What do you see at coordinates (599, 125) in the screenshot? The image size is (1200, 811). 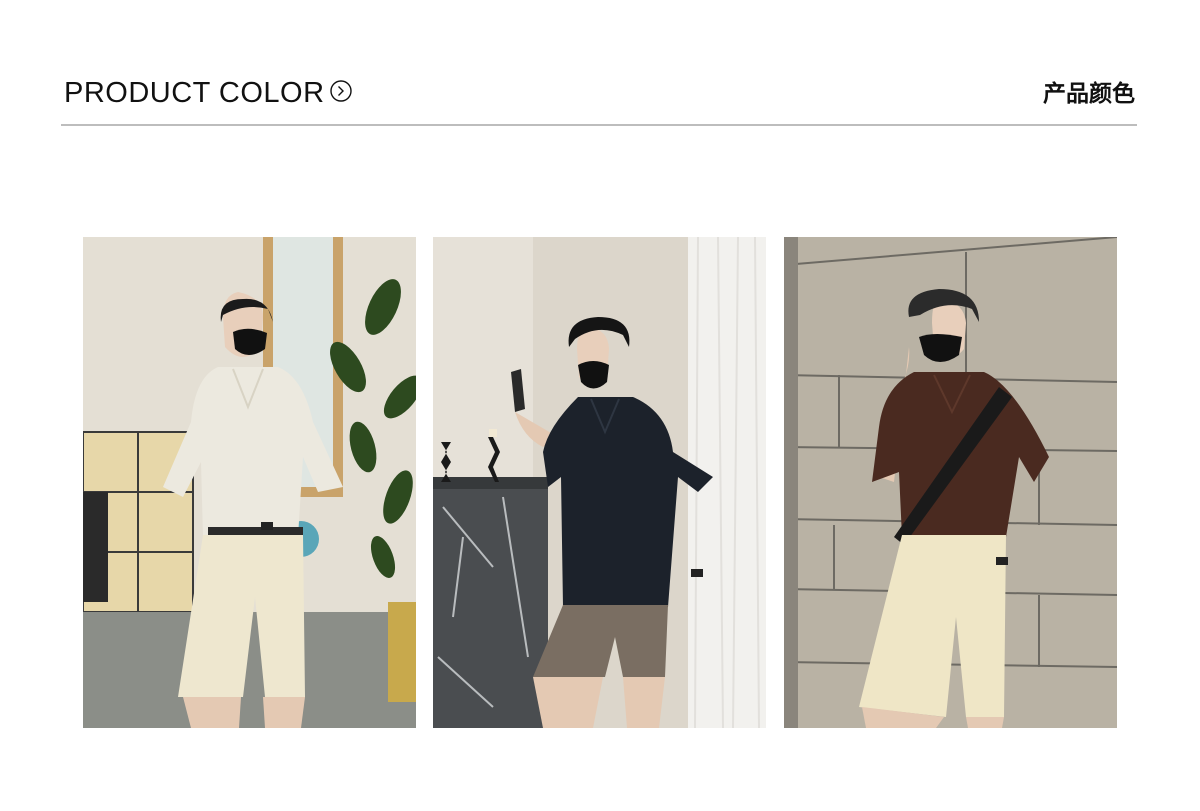 I see `header-divider` at bounding box center [599, 125].